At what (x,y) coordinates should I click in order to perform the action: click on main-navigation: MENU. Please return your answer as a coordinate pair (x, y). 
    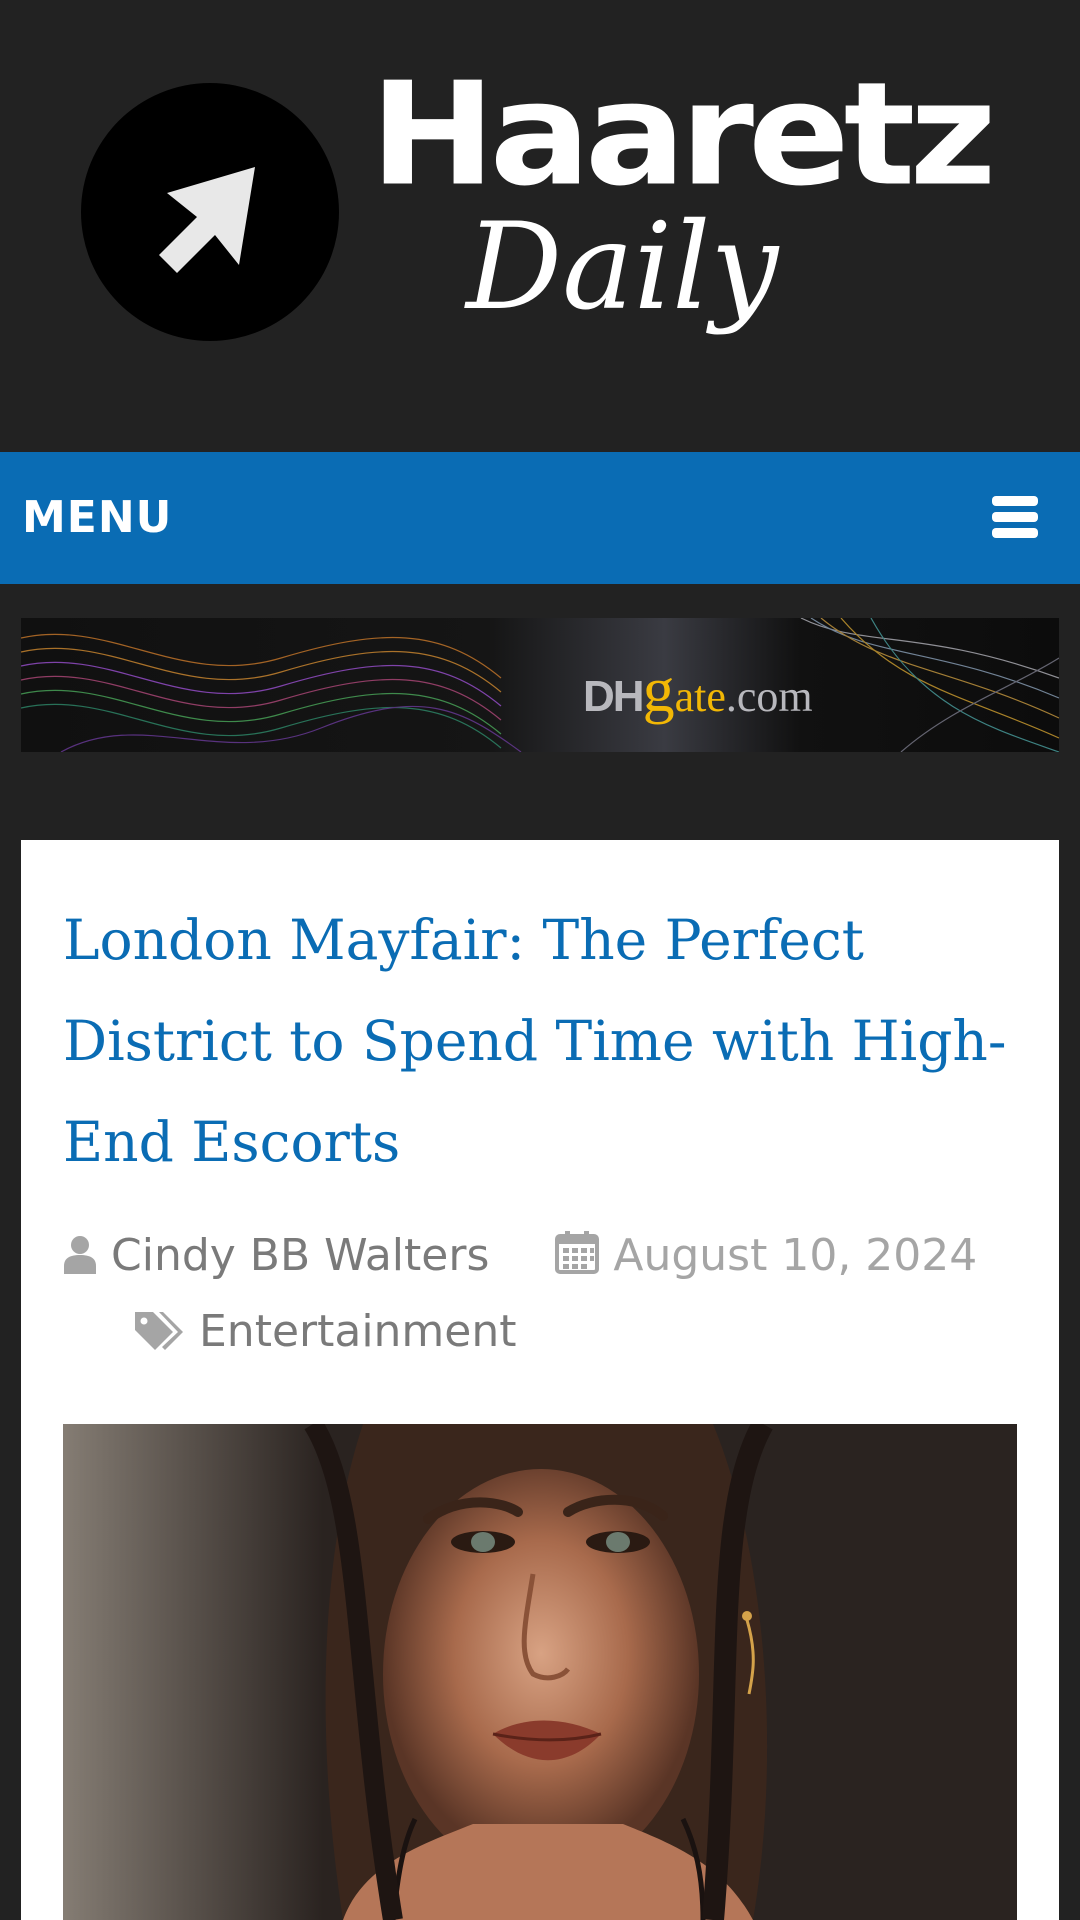
    Looking at the image, I should click on (540, 518).